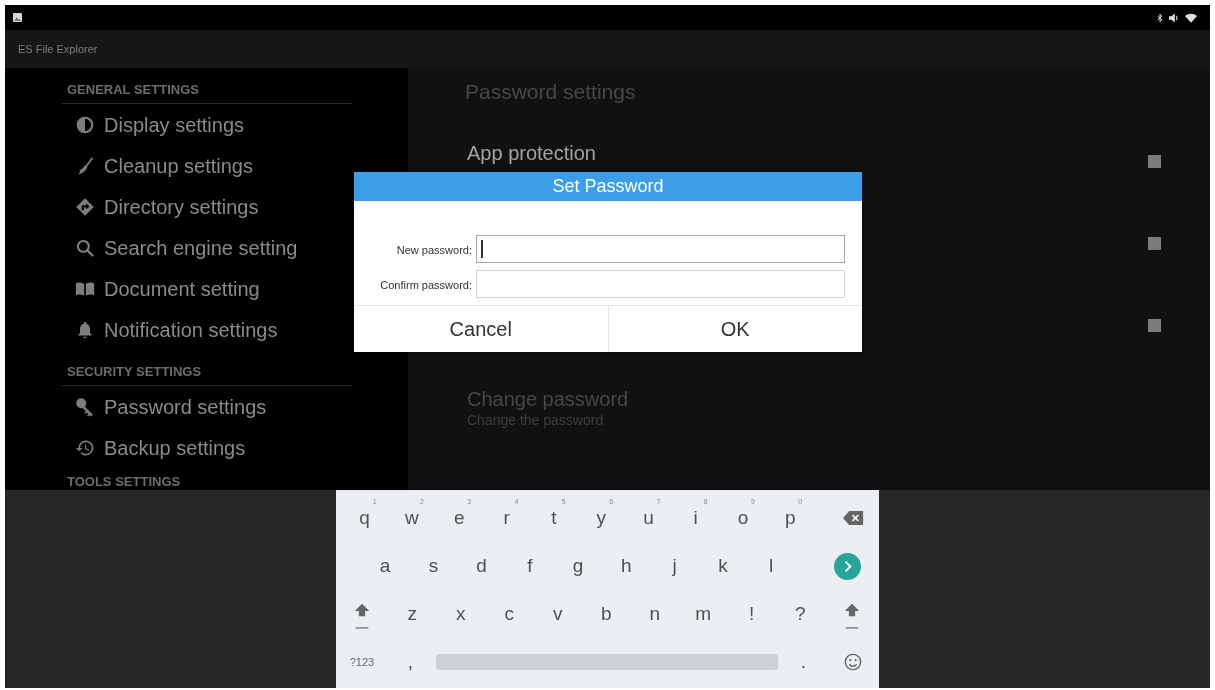  What do you see at coordinates (85, 124) in the screenshot?
I see `contrast-icon` at bounding box center [85, 124].